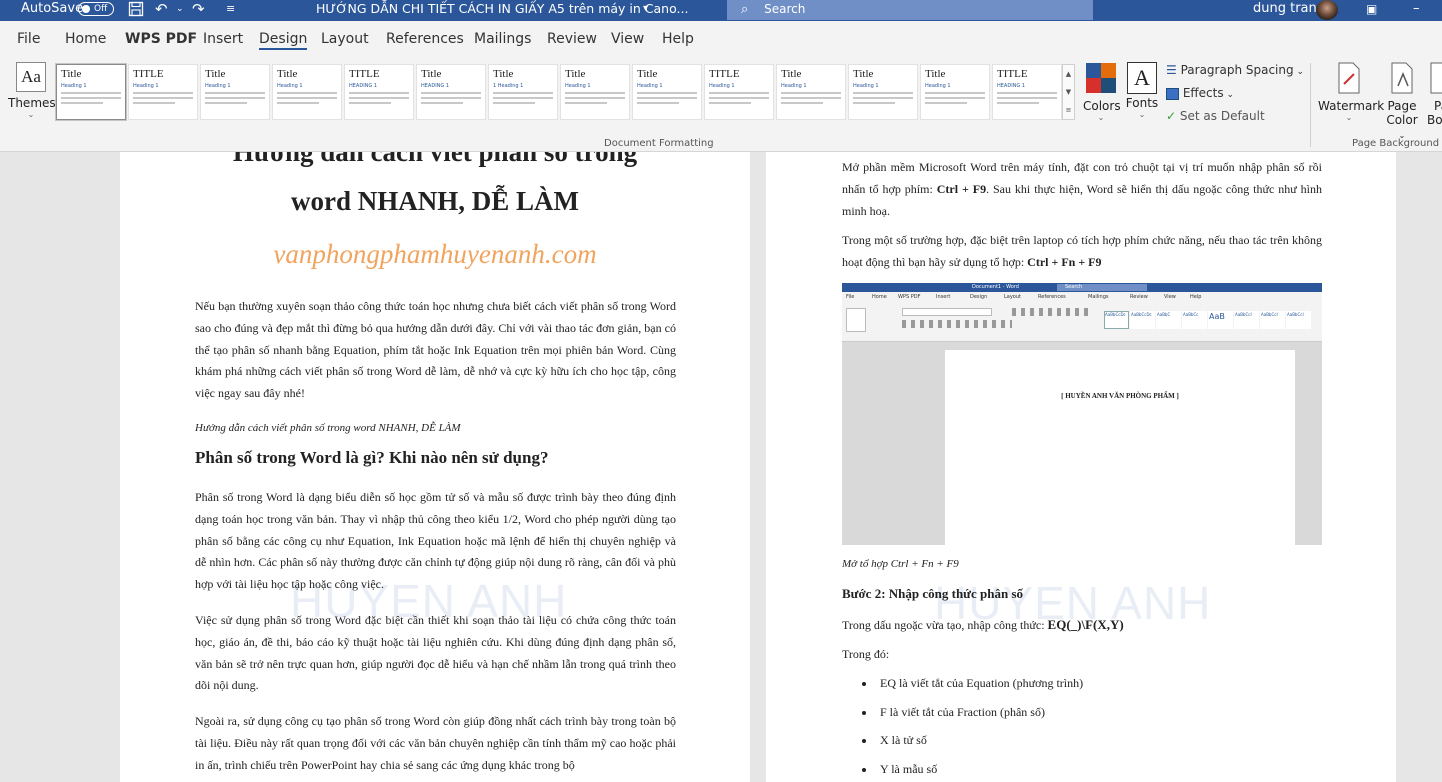 This screenshot has height=782, width=1442. Describe the element at coordinates (856, 320) in the screenshot. I see `shot-paste-icon` at that location.